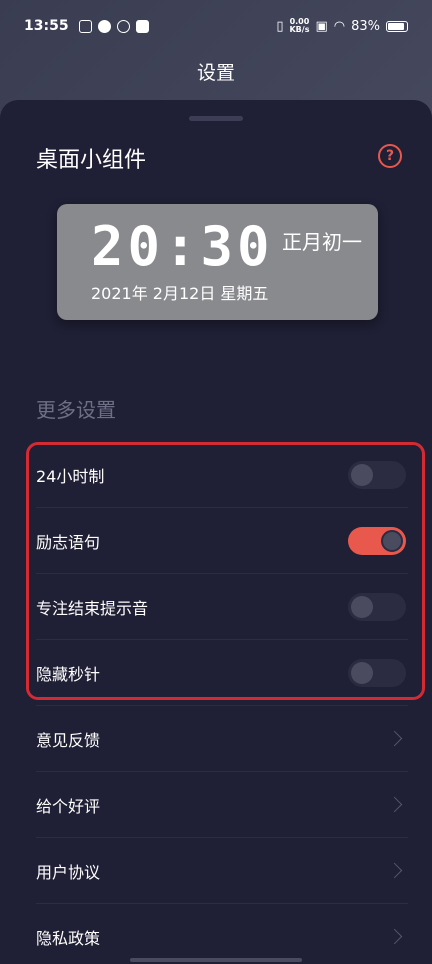 This screenshot has height=964, width=432. I want to click on message-icon, so click(142, 26).